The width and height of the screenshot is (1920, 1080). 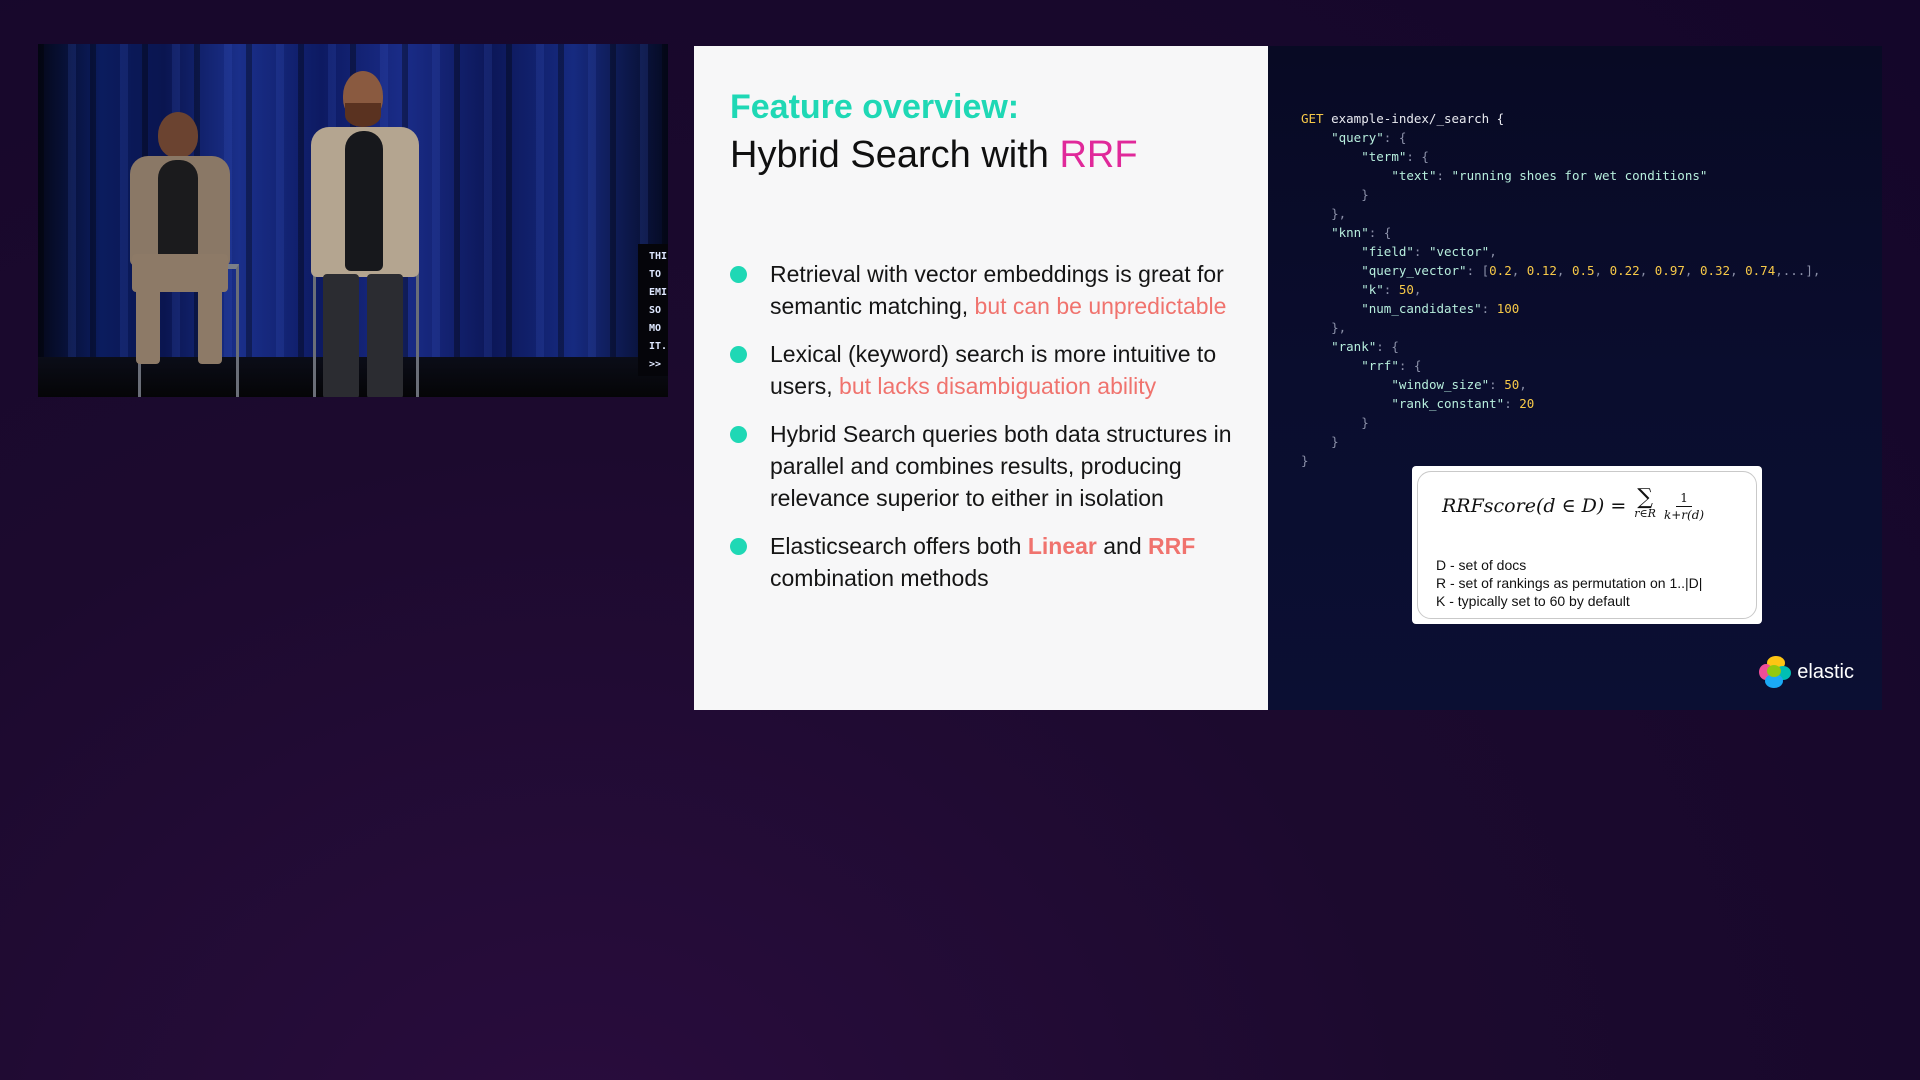 What do you see at coordinates (655, 364) in the screenshot?
I see `caption-line: >>` at bounding box center [655, 364].